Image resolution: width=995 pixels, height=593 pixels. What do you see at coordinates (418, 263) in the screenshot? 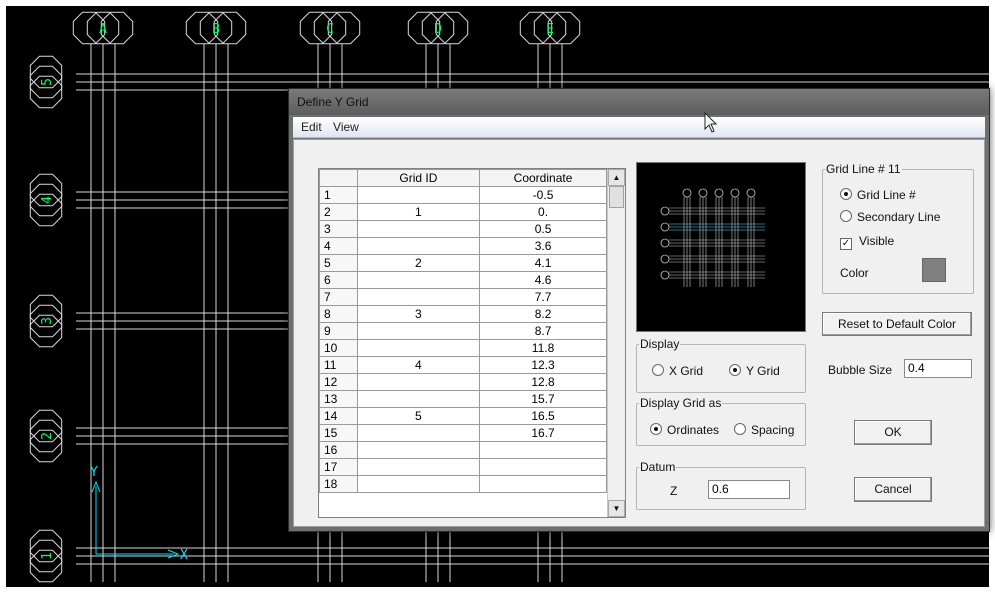
I see `grid-id-cell: 2` at bounding box center [418, 263].